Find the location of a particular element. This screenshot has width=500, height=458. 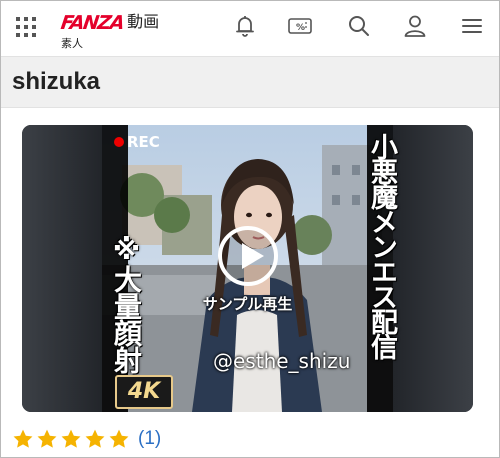

logo-text: FANZA is located at coordinates (92, 23).